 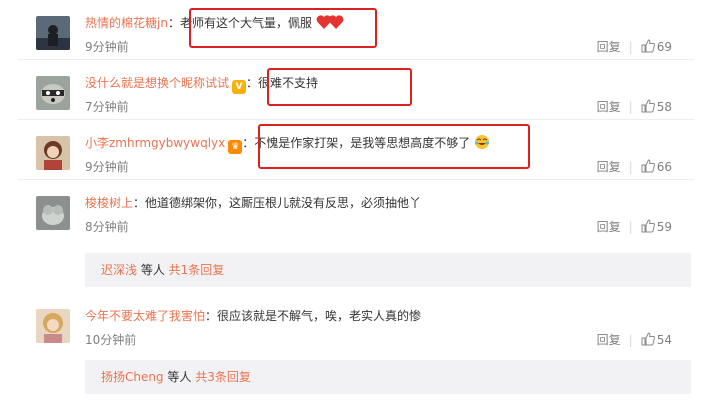 I want to click on like-count: 66, so click(x=664, y=167).